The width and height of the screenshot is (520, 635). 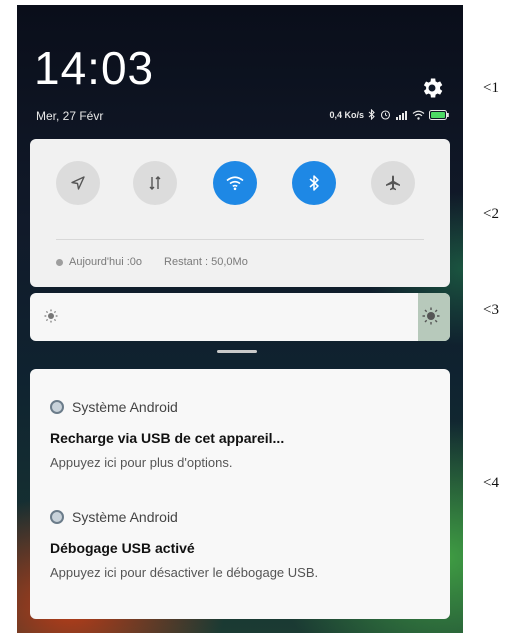 What do you see at coordinates (491, 214) in the screenshot?
I see `annotation-label-2: <2` at bounding box center [491, 214].